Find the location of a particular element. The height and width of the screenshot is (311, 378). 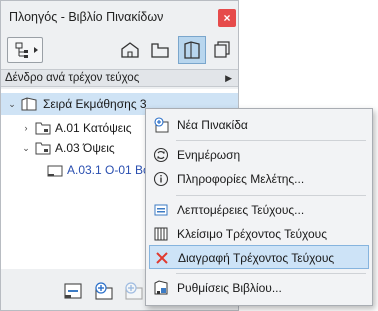

publisher-sets-button is located at coordinates (222, 50).